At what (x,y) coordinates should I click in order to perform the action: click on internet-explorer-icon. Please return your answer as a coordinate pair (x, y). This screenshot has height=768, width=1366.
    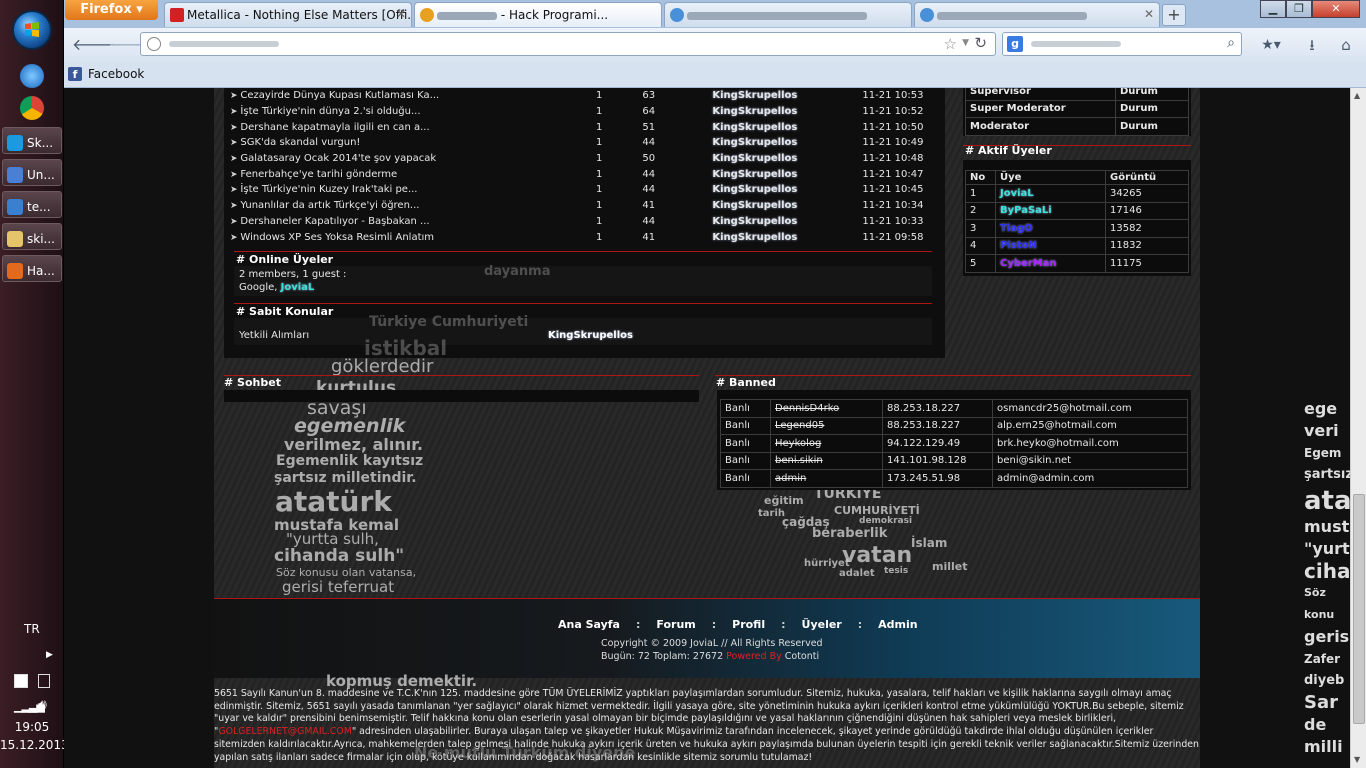
    Looking at the image, I should click on (32, 76).